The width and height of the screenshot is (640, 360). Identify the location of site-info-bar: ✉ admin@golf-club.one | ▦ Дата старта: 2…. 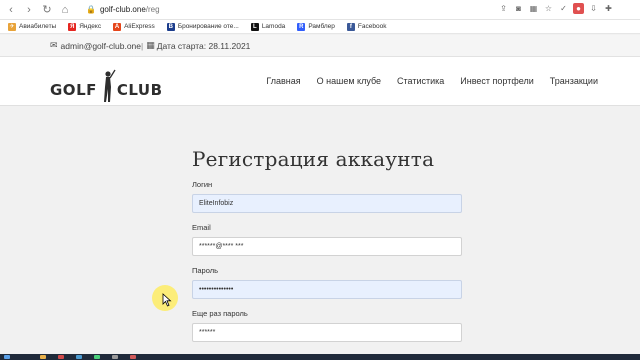
(320, 46).